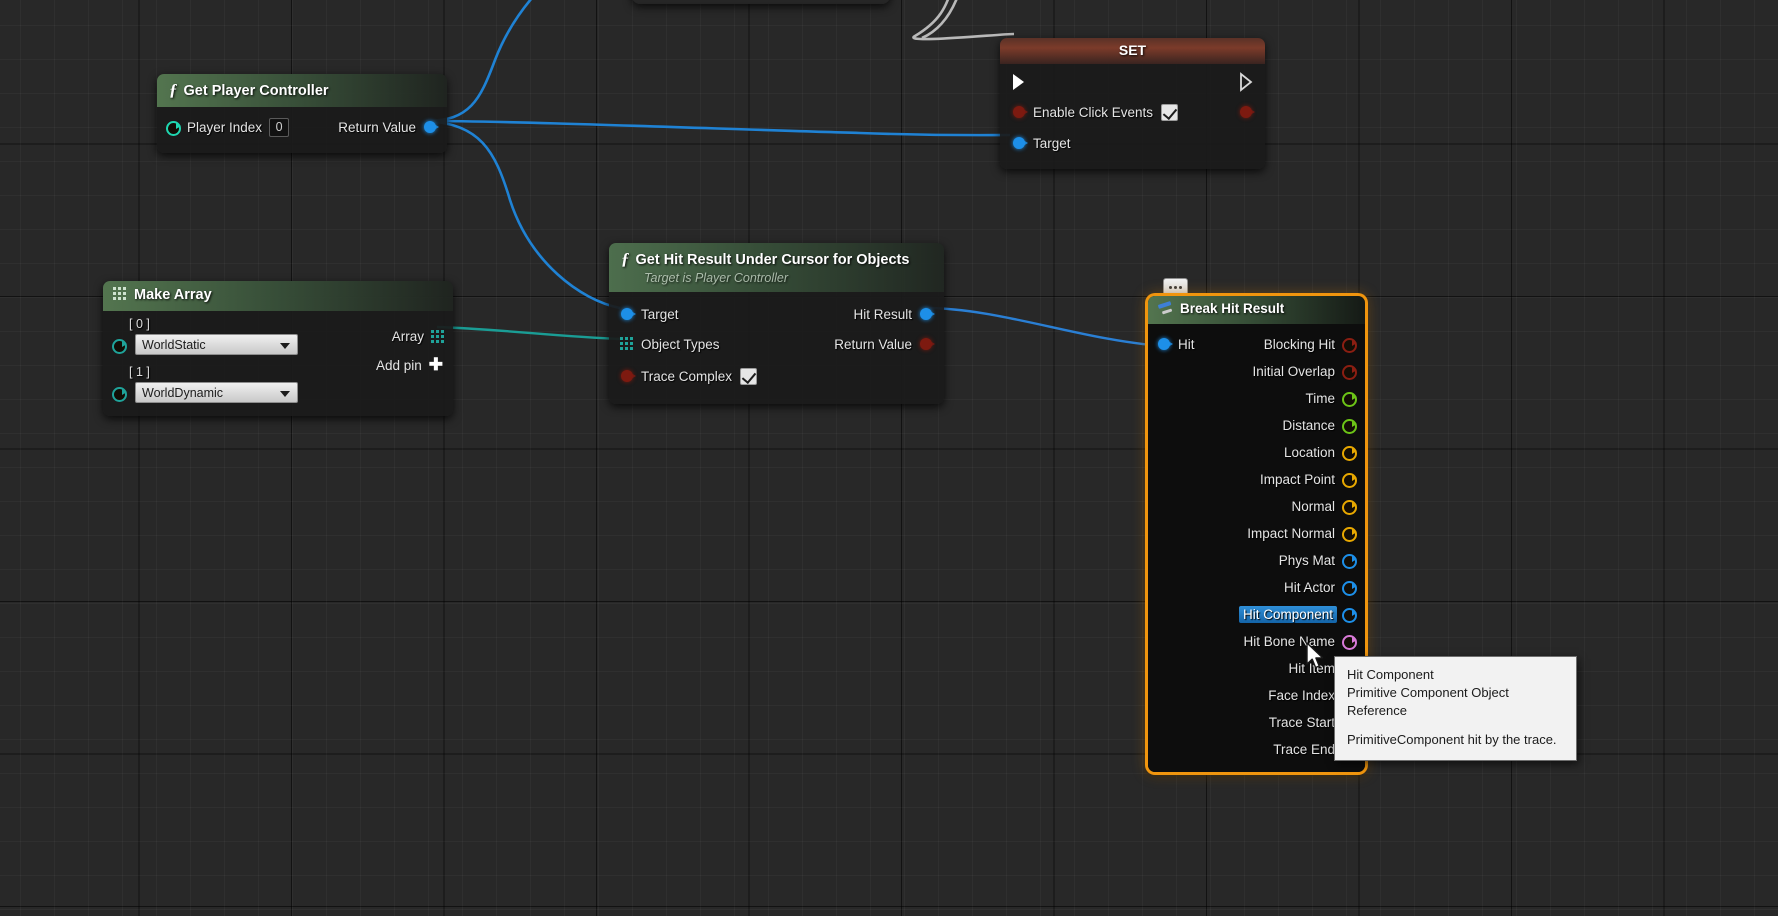 The width and height of the screenshot is (1778, 916). I want to click on pin-row-hit-component: Hit Component, so click(1256, 614).